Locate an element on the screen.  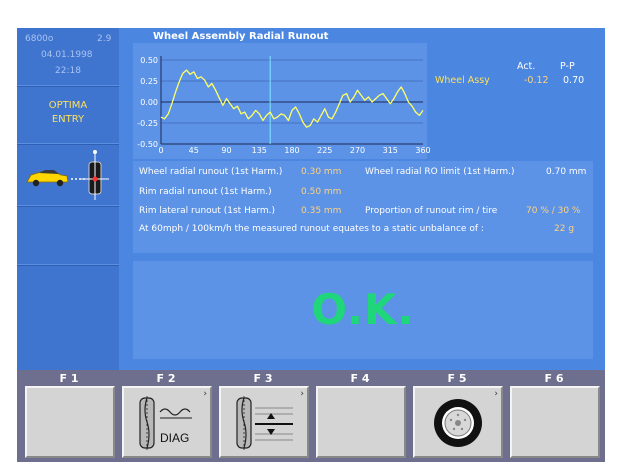
wheel-radial-limit-value: 0.70 mm is located at coordinates (566, 172).